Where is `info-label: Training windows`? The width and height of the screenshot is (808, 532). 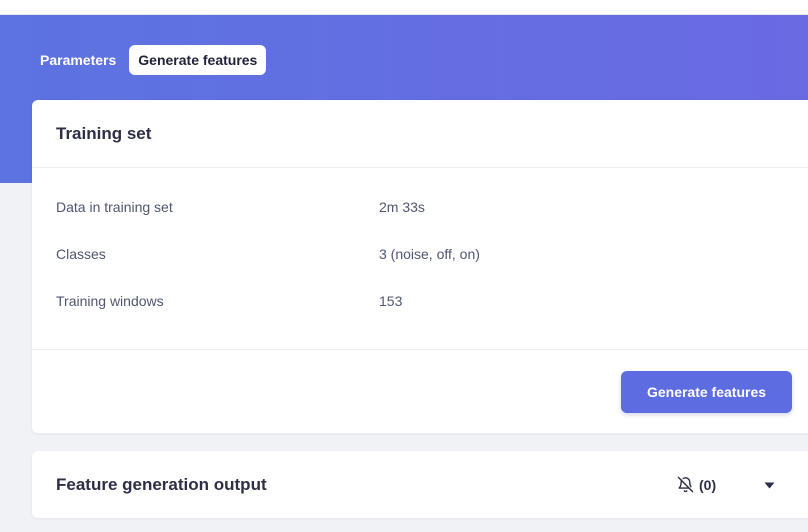 info-label: Training windows is located at coordinates (110, 301).